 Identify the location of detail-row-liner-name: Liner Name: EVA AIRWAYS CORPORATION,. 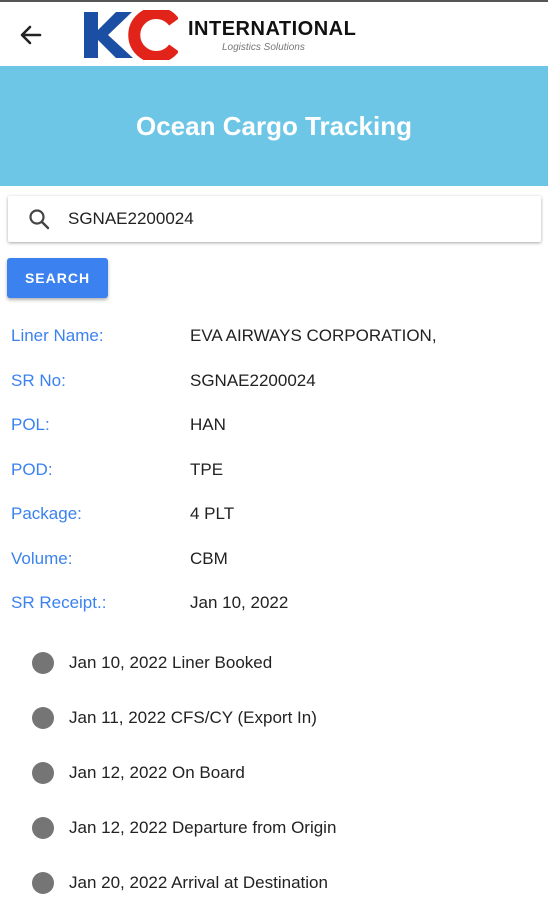
(274, 338).